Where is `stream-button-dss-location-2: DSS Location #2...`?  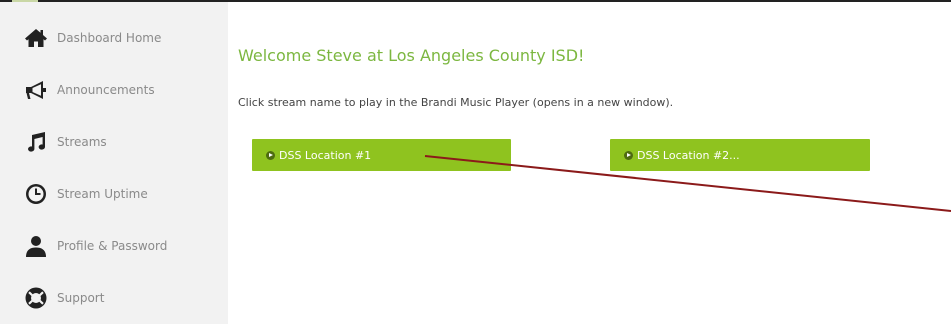
stream-button-dss-location-2: DSS Location #2... is located at coordinates (740, 155).